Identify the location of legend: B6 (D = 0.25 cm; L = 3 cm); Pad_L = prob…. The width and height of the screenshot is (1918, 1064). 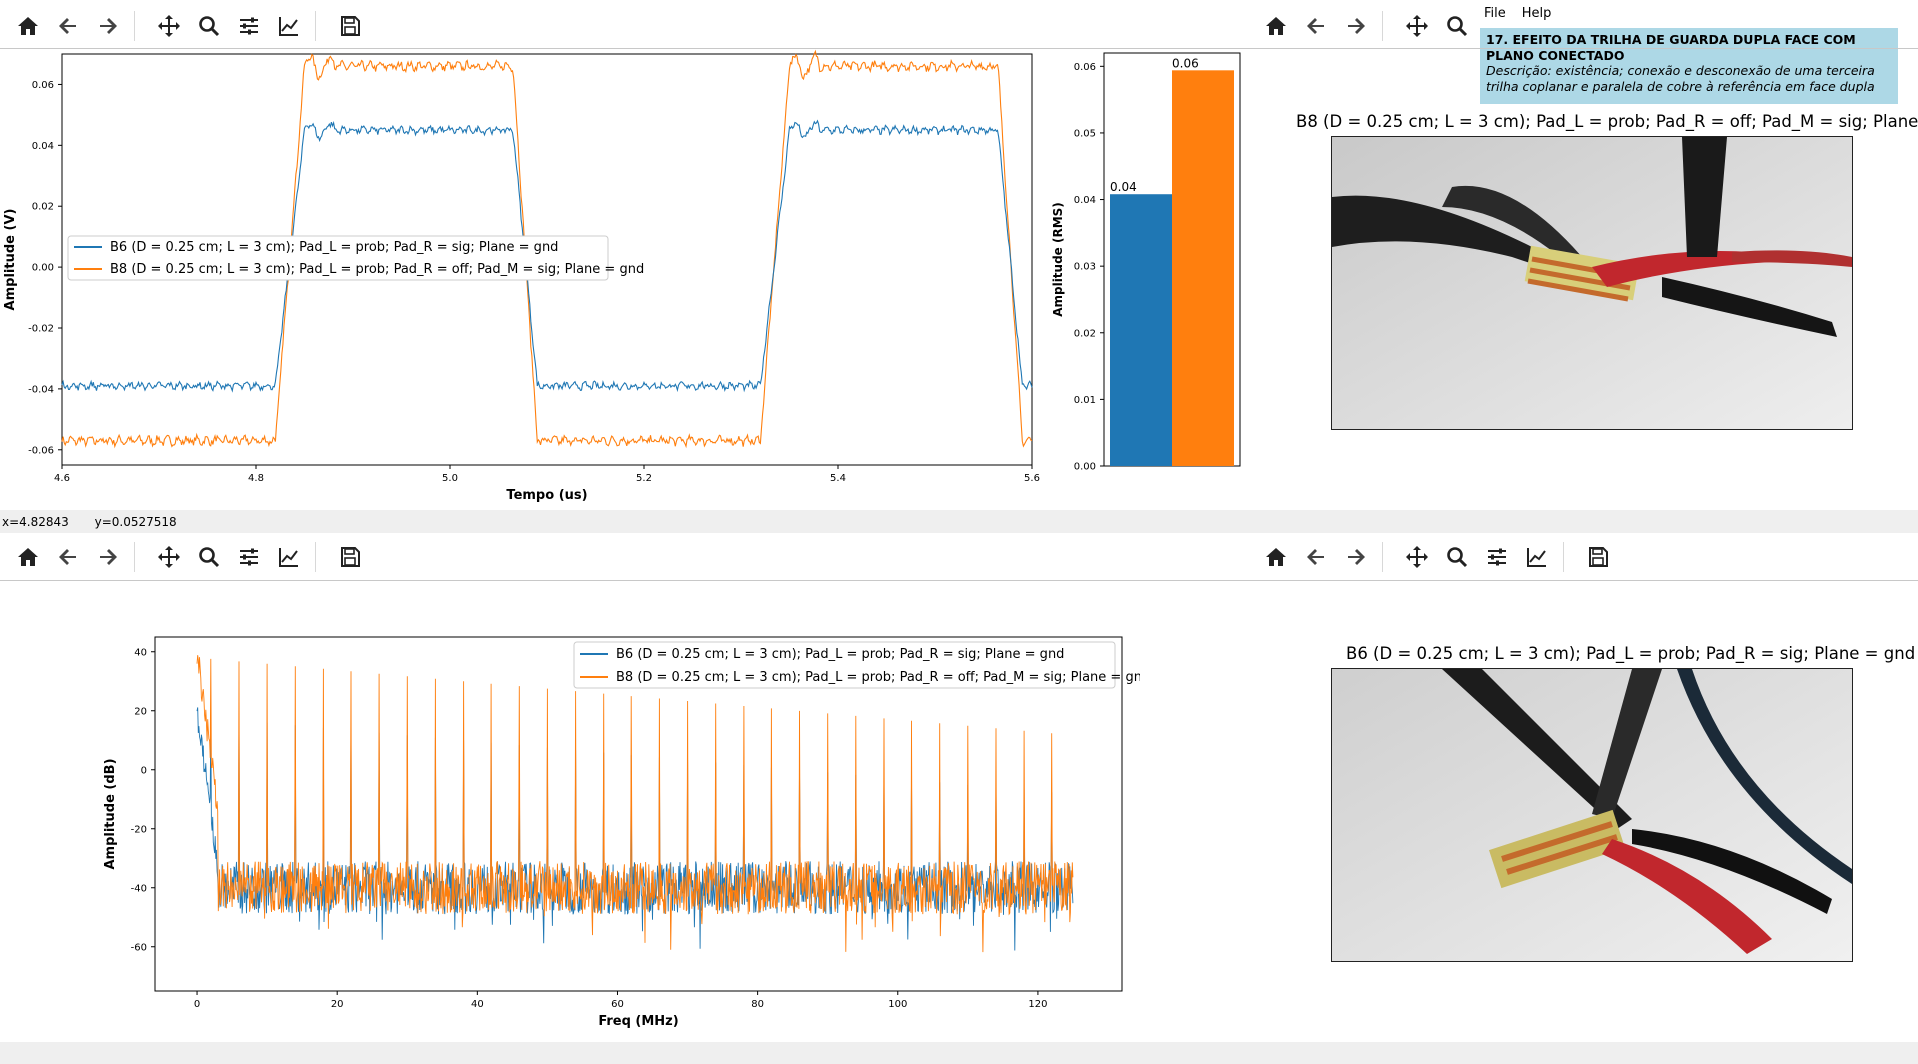
(355, 258).